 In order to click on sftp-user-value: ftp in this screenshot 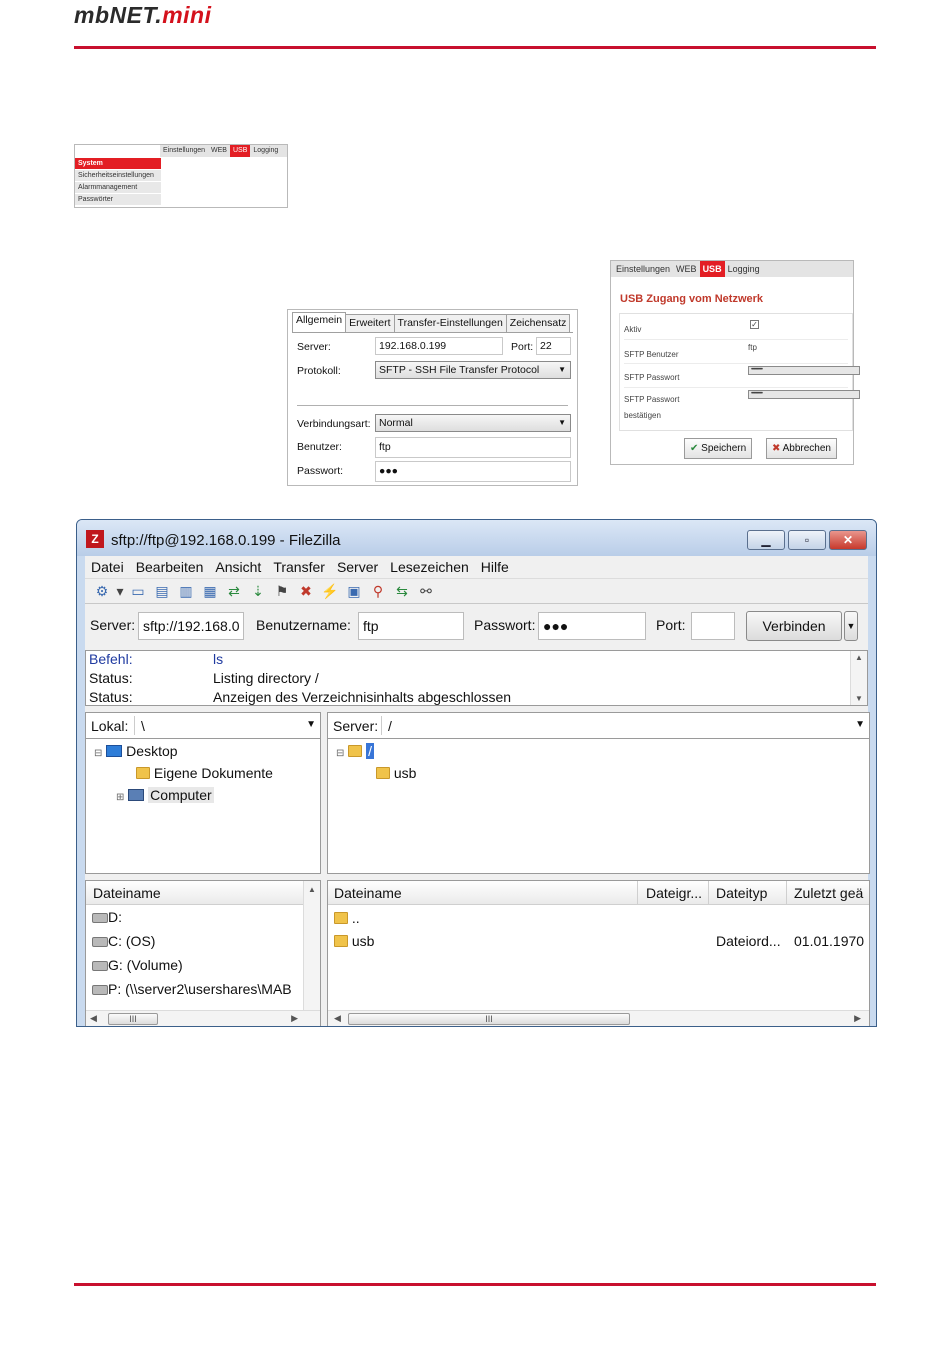, I will do `click(752, 347)`.